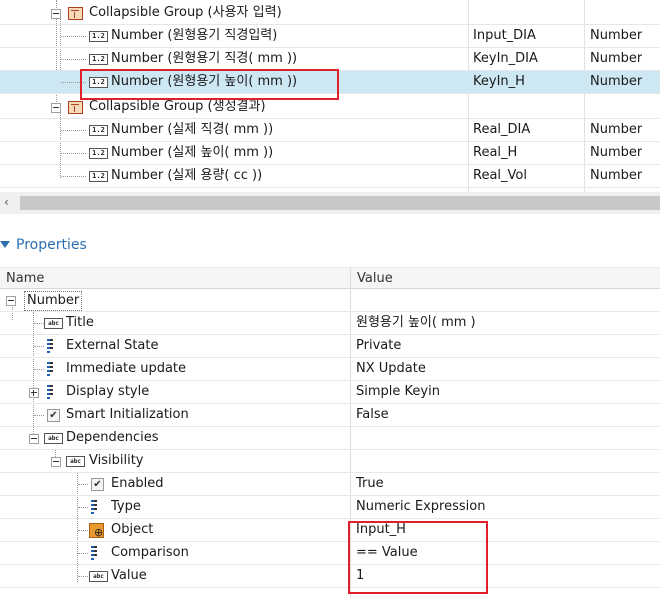 The height and width of the screenshot is (597, 660). I want to click on prop-value: Simple Keyin, so click(398, 392).